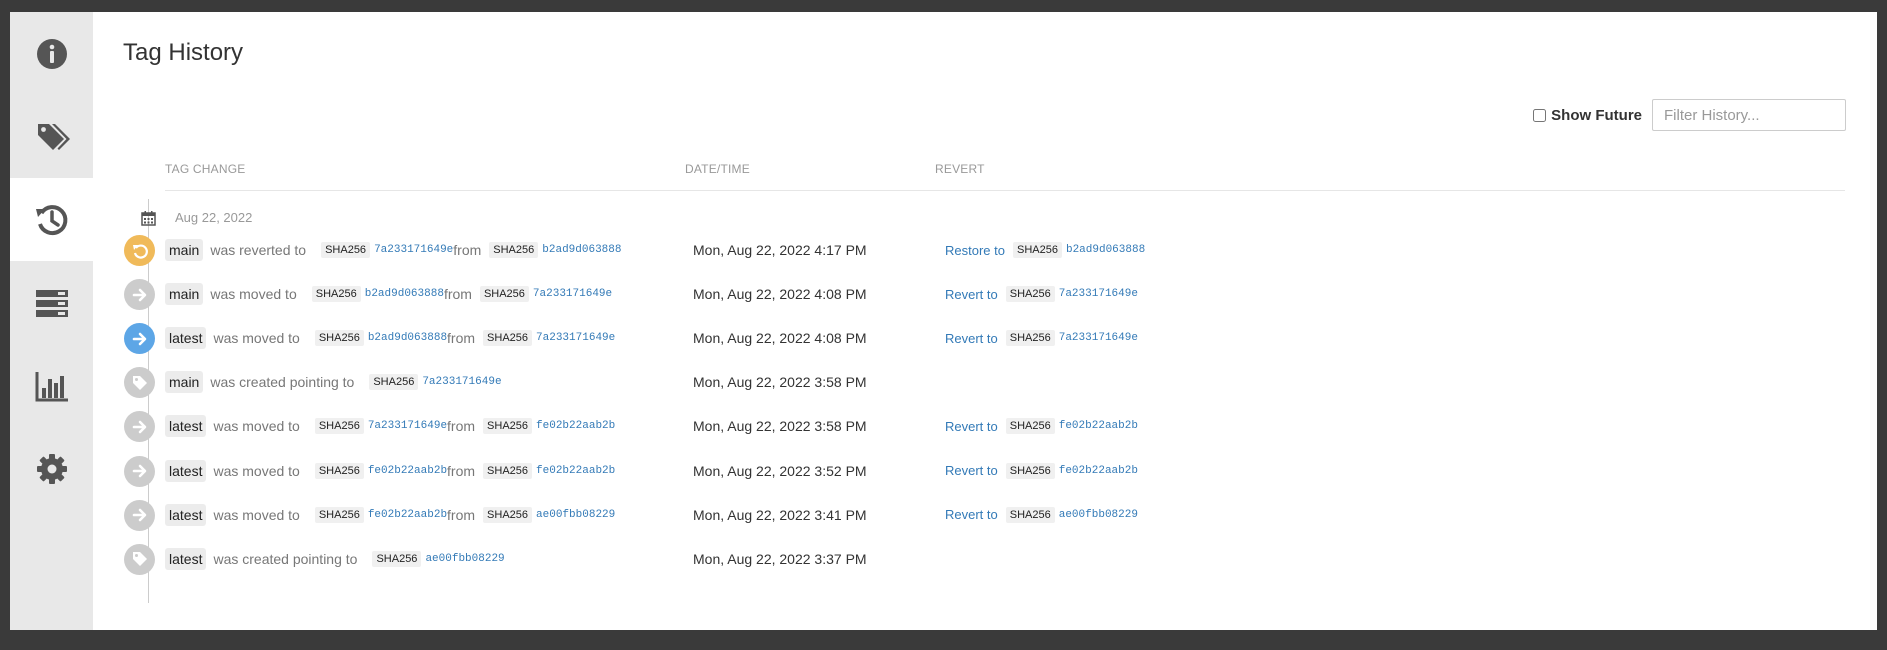 Image resolution: width=1887 pixels, height=650 pixels. Describe the element at coordinates (51, 385) in the screenshot. I see `sidebar-item-usage` at that location.